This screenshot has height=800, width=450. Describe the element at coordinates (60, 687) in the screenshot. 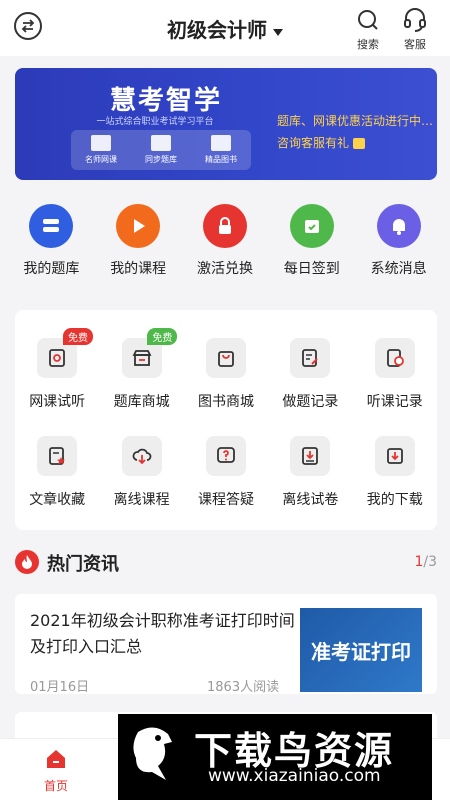

I see `news-date: 01月16日` at that location.